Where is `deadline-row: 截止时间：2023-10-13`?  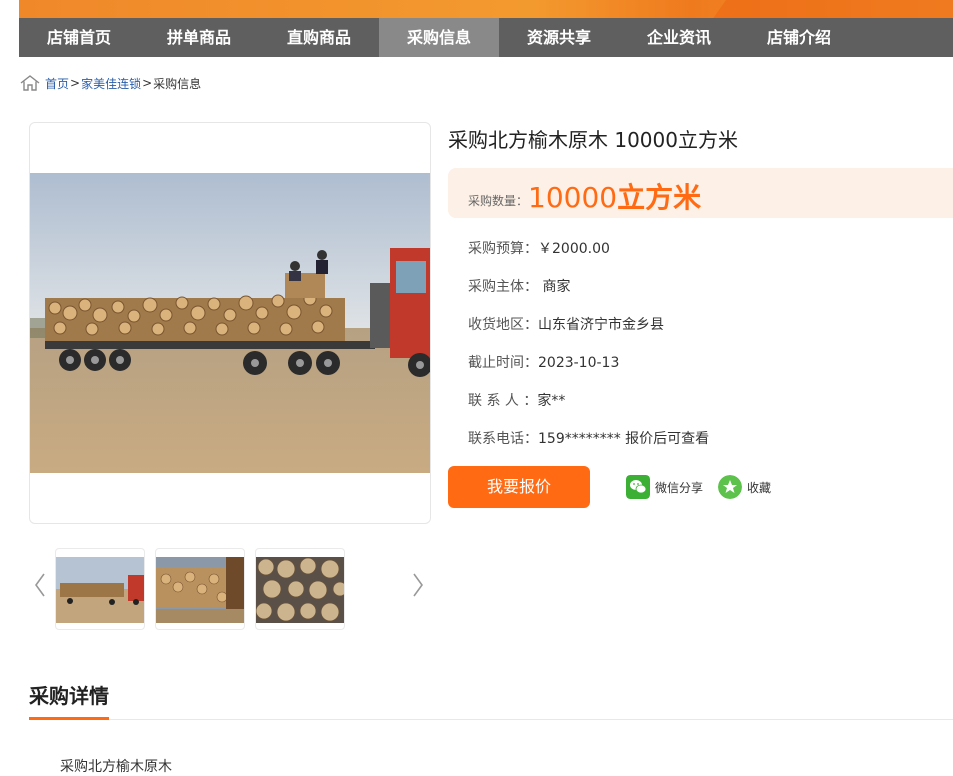
deadline-row: 截止时间：2023-10-13 is located at coordinates (543, 362).